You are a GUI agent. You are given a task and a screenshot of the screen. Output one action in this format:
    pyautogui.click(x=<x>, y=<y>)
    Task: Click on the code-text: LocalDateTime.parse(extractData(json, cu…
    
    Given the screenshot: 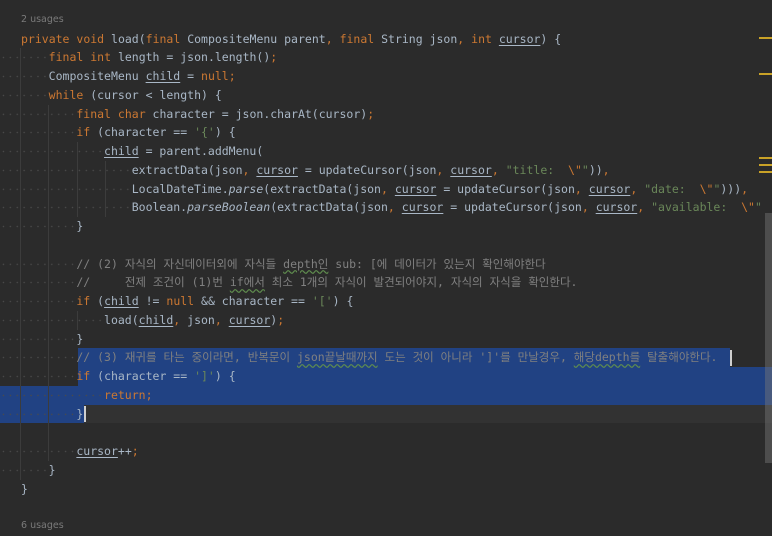 What is the action you would take?
    pyautogui.click(x=440, y=188)
    